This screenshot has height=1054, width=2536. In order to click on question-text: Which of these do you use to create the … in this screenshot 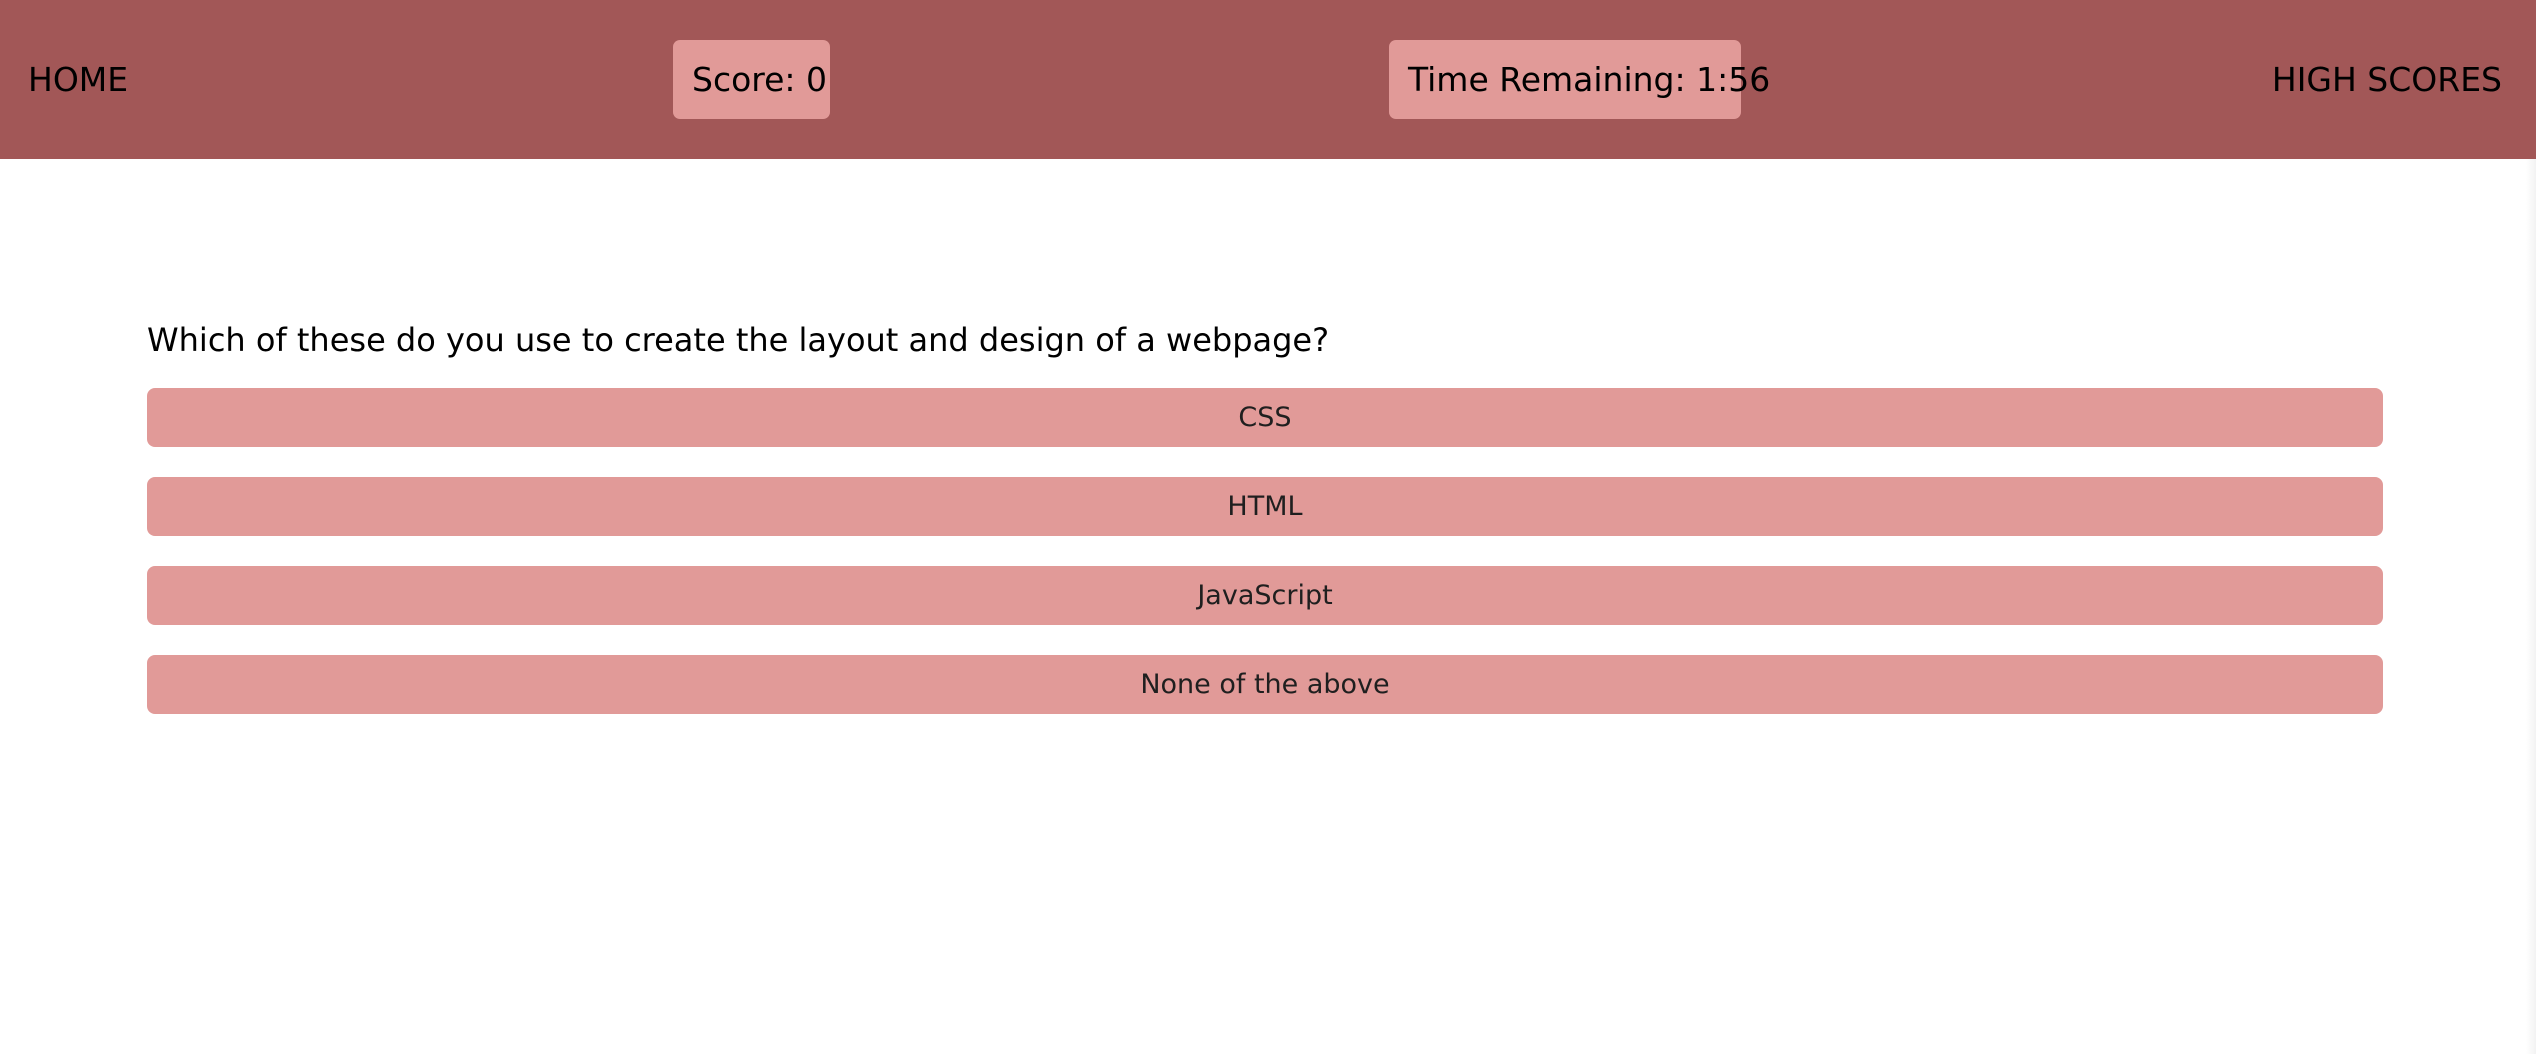, I will do `click(738, 340)`.